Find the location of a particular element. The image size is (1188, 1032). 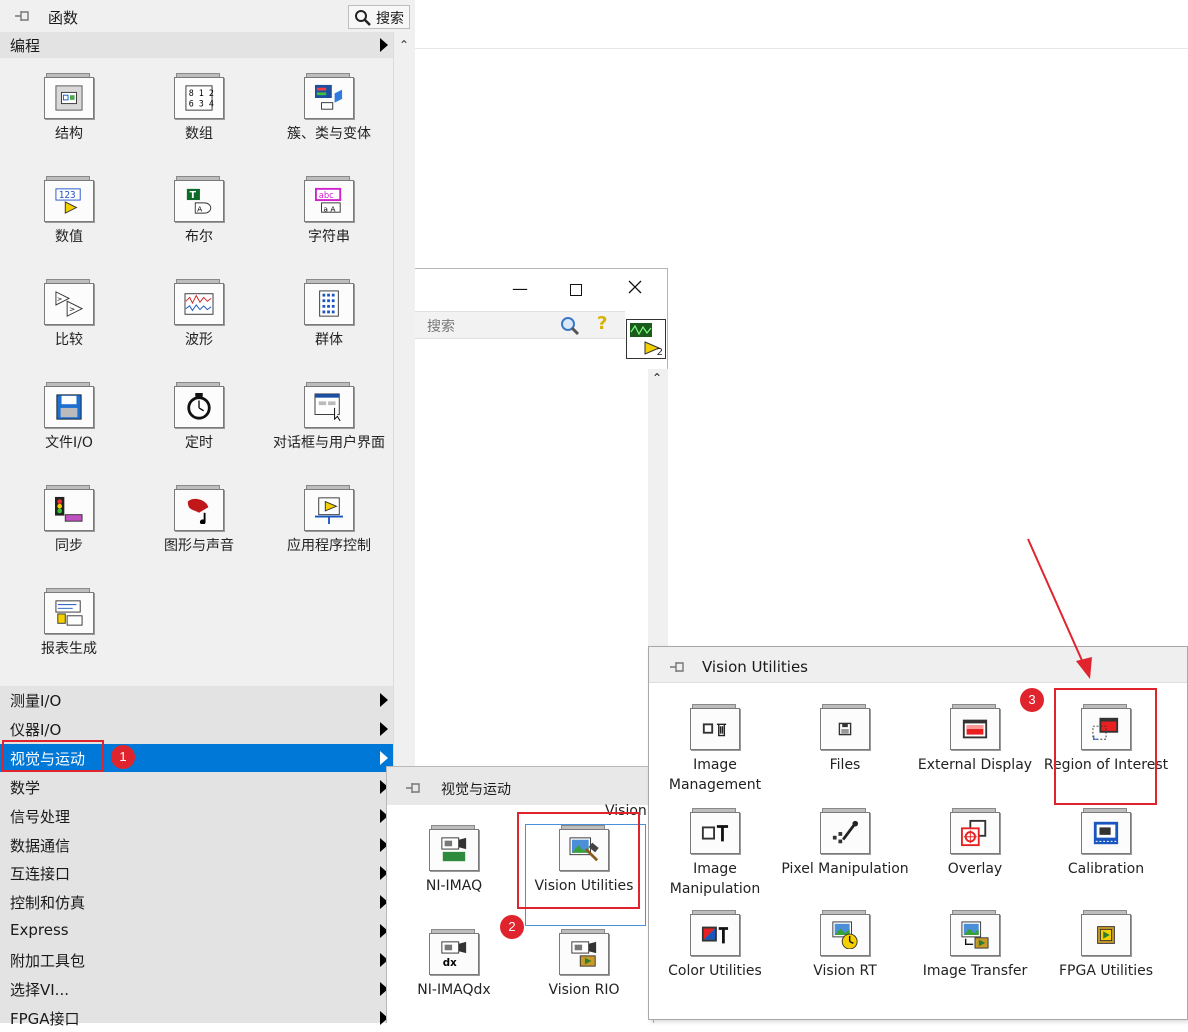

category-label: 测量I/O is located at coordinates (36, 701).